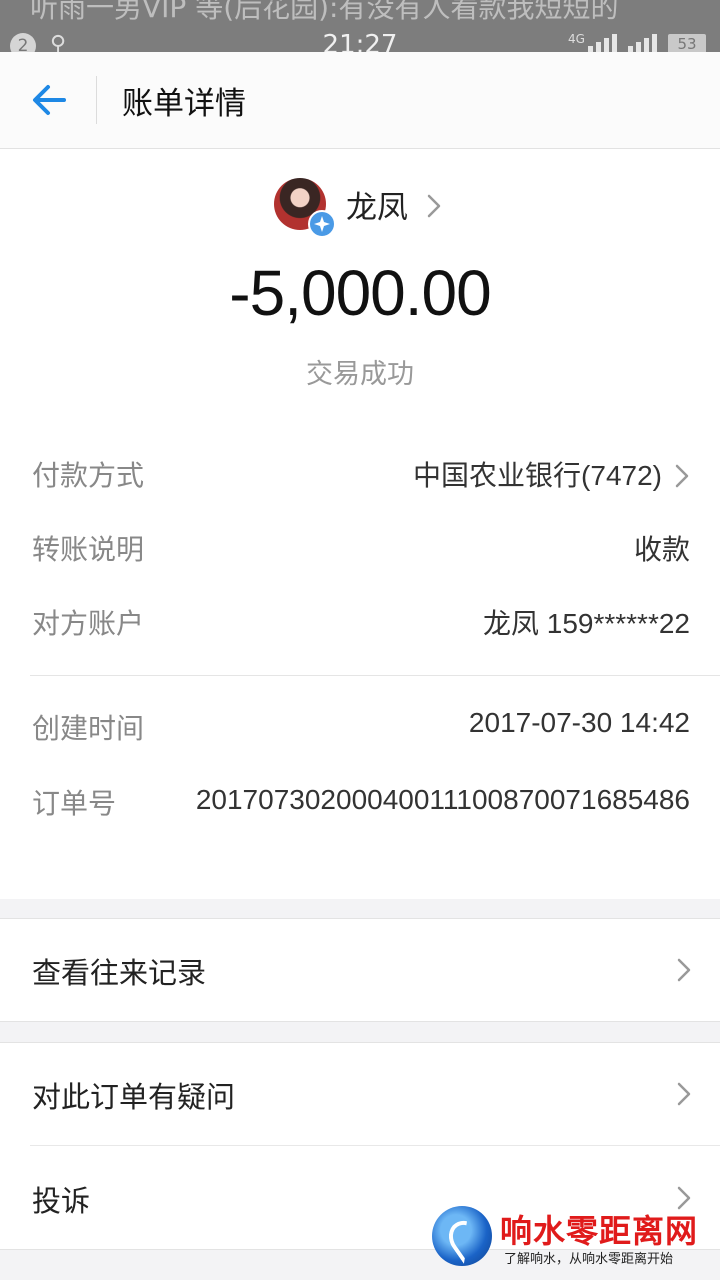 Image resolution: width=720 pixels, height=1280 pixels. What do you see at coordinates (322, 224) in the screenshot?
I see `verified-icon` at bounding box center [322, 224].